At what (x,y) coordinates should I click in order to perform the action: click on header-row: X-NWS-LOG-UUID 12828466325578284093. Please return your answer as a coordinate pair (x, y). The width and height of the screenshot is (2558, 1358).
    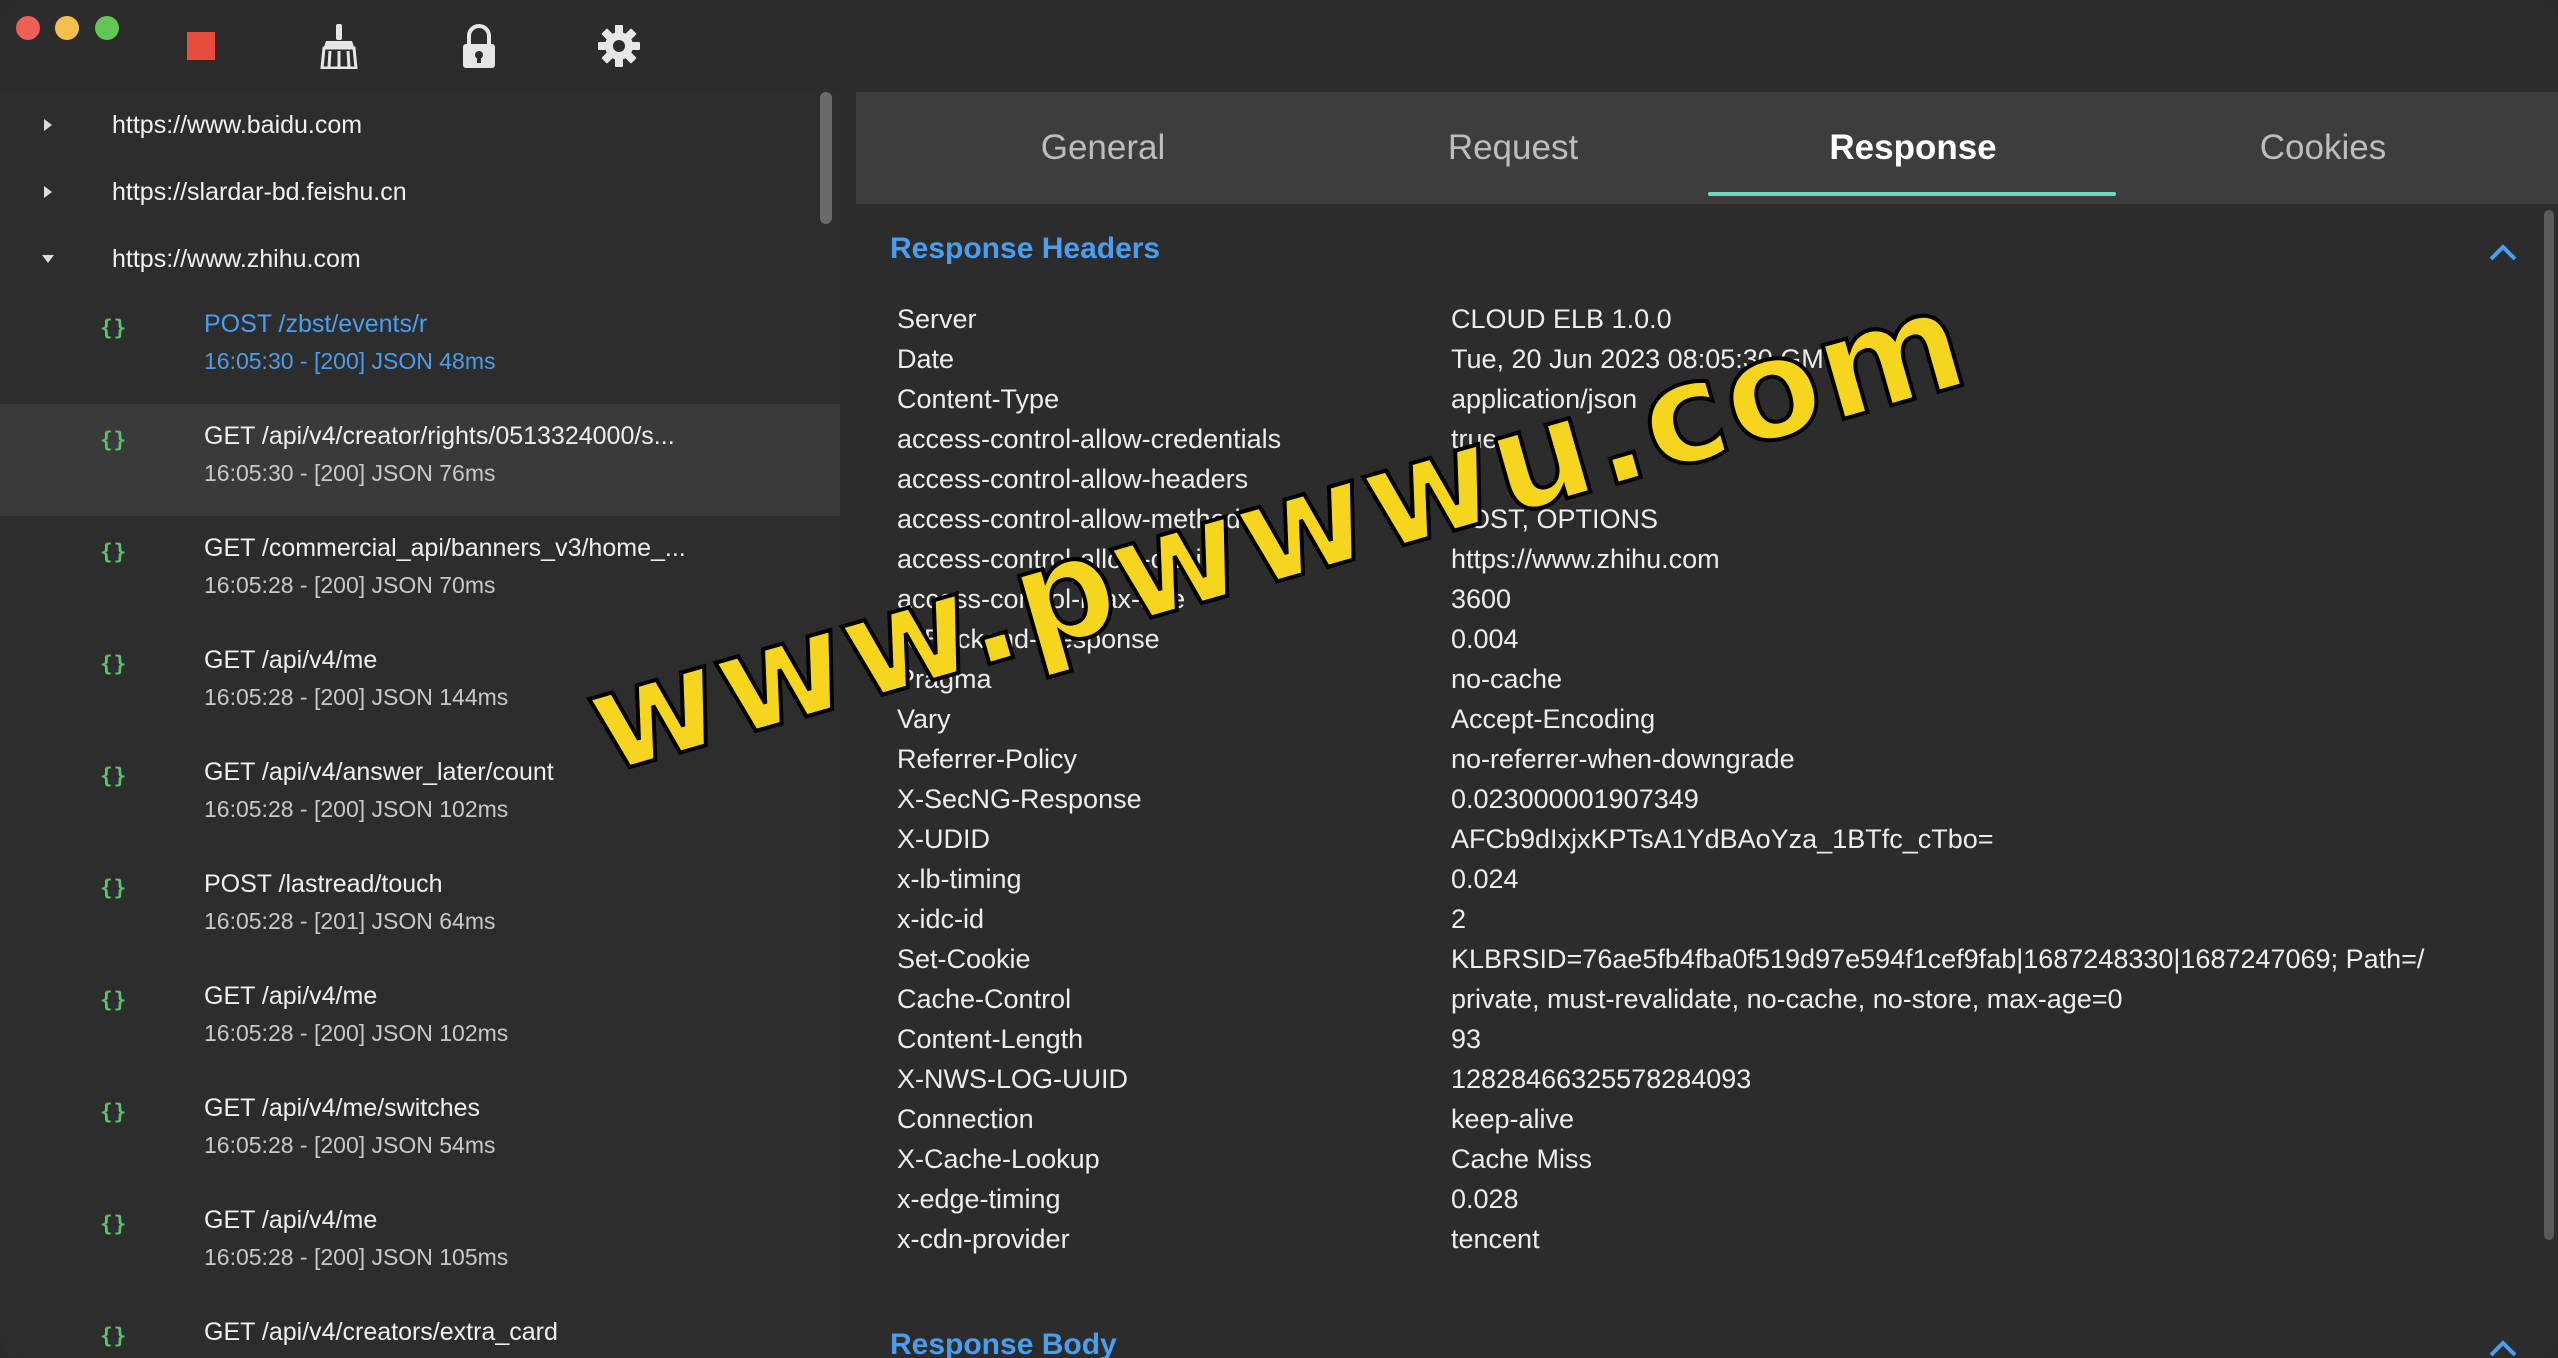
    Looking at the image, I should click on (1722, 1084).